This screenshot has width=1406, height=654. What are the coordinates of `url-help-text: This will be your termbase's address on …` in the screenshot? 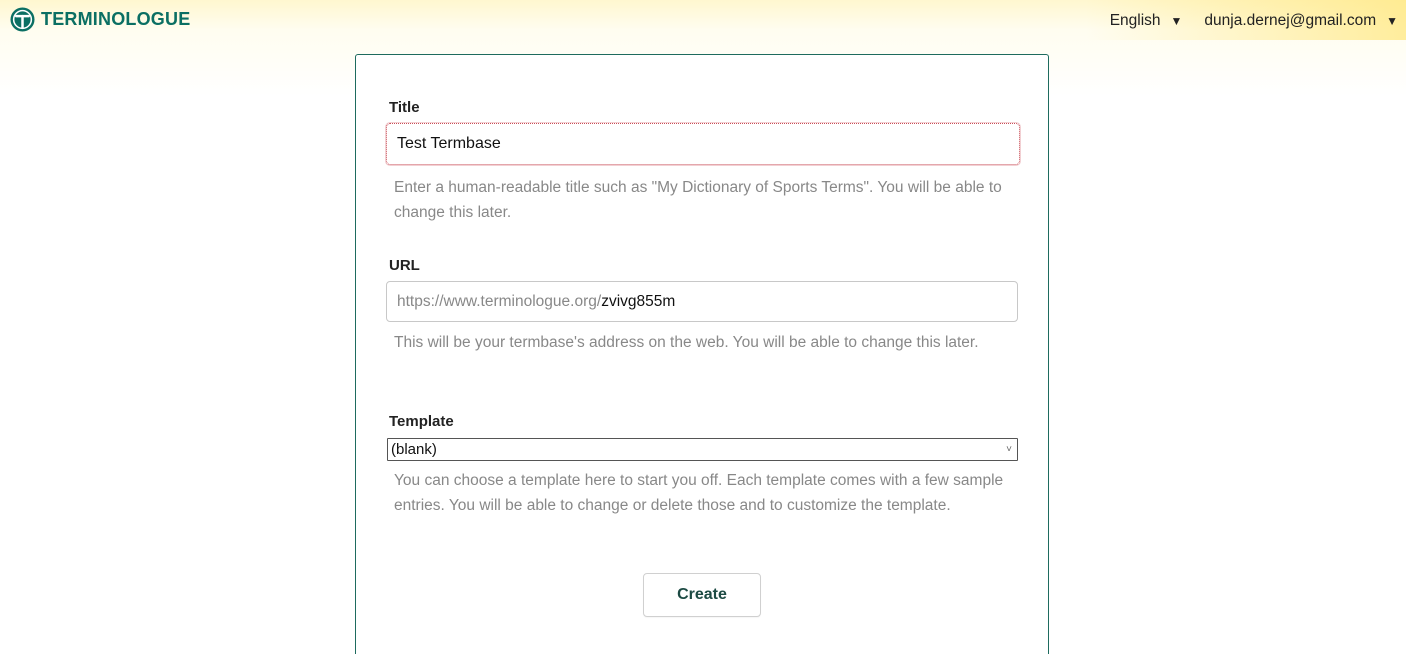 It's located at (686, 342).